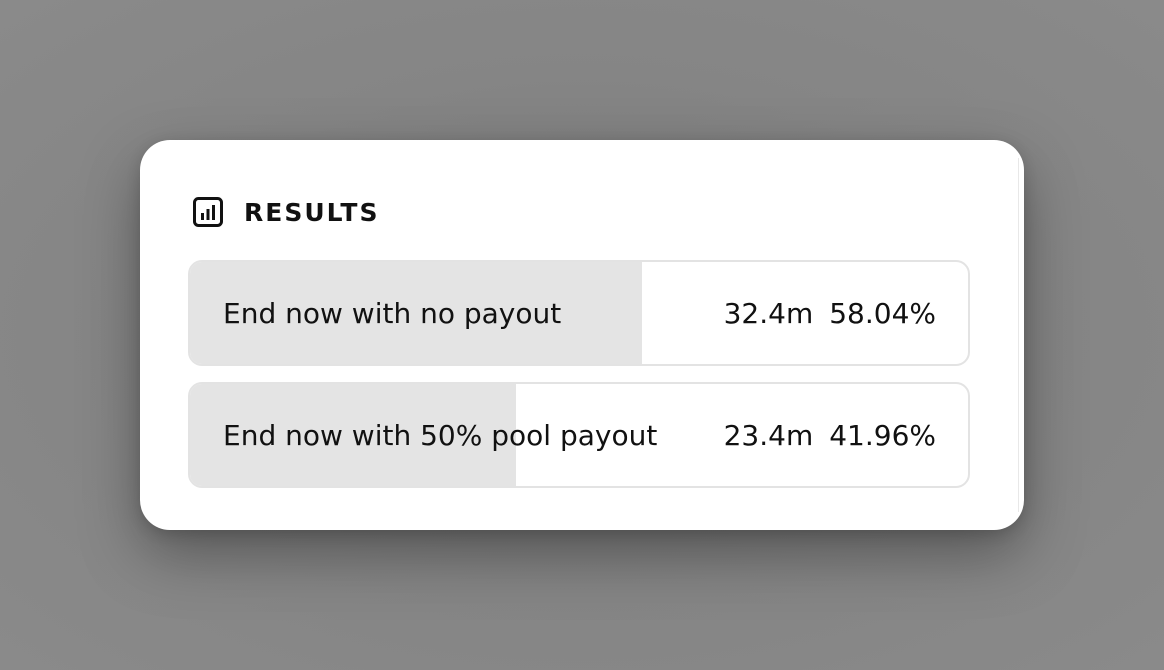 This screenshot has height=670, width=1164. I want to click on option-votes: 23.4m, so click(768, 435).